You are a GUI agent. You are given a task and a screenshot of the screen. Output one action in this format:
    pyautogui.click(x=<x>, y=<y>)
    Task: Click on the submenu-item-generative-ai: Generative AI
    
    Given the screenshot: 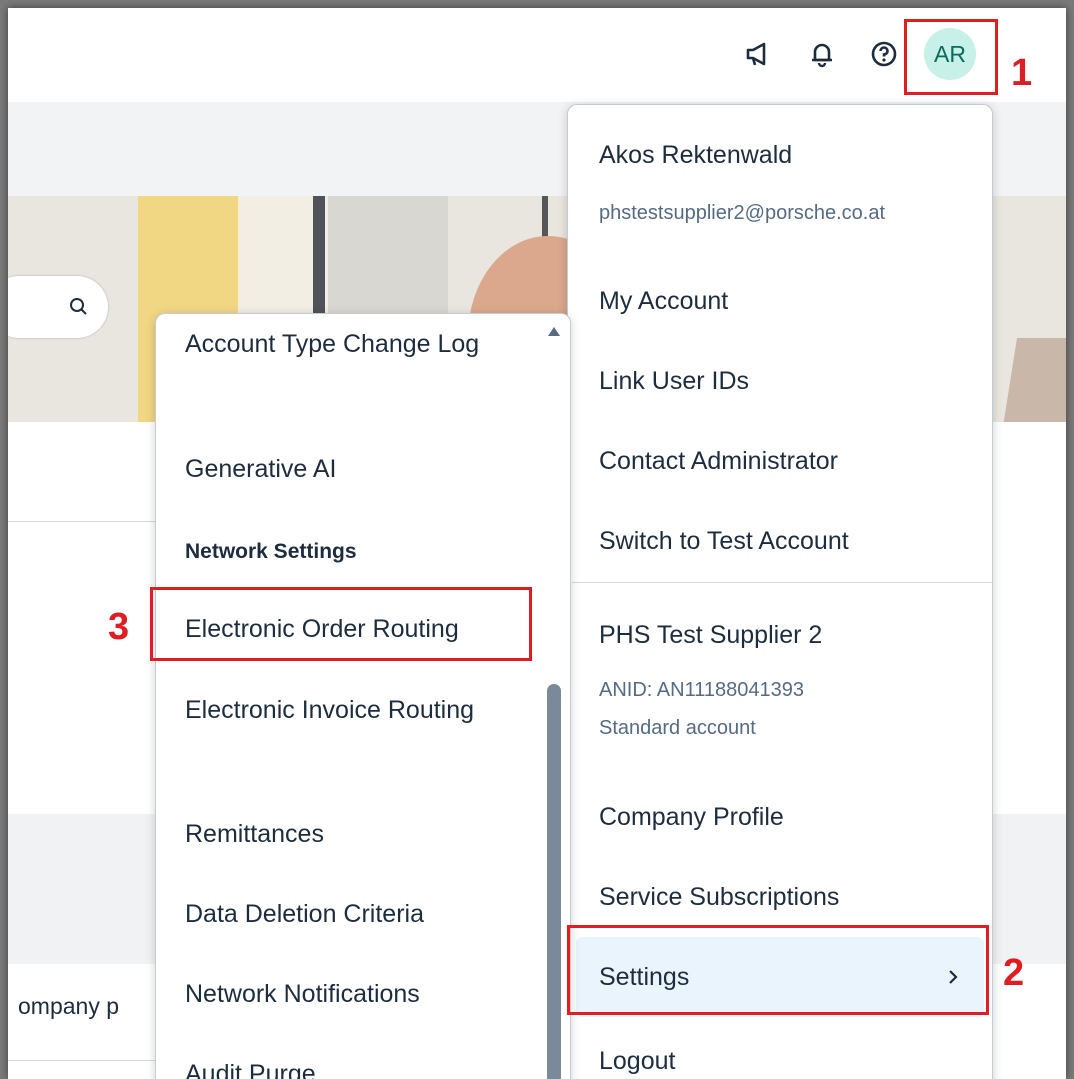 What is the action you would take?
    pyautogui.click(x=350, y=469)
    